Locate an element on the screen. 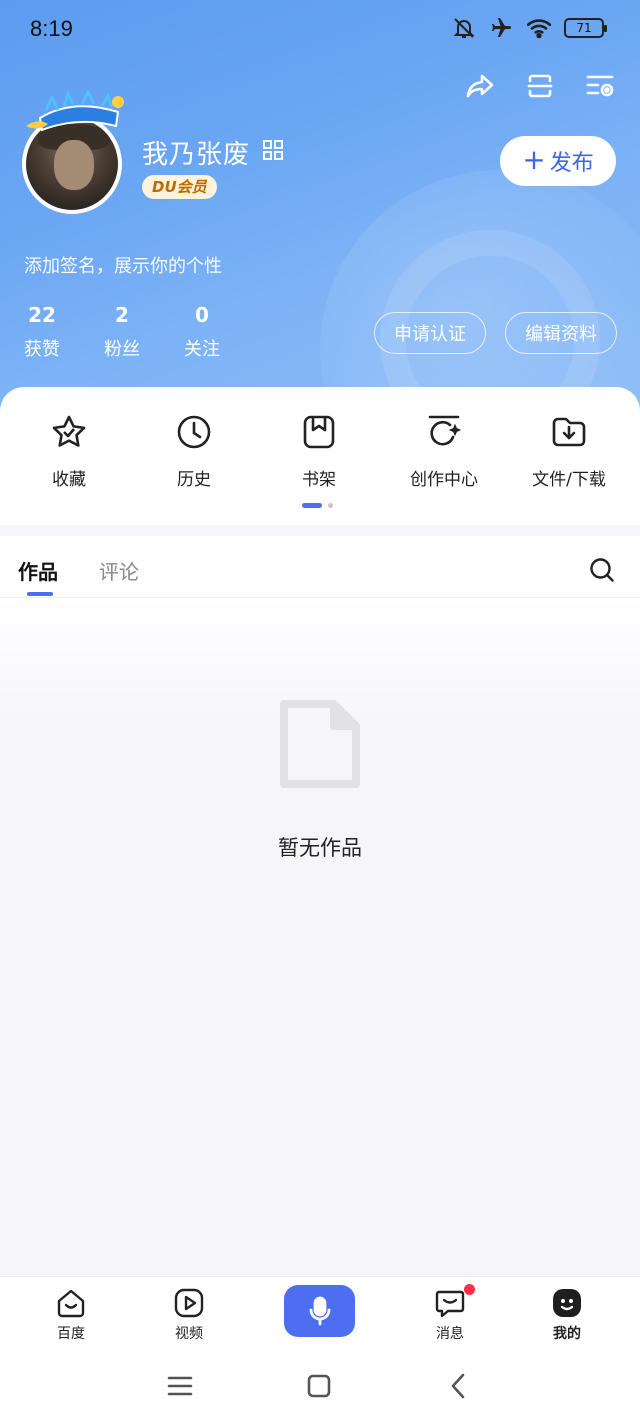 Image resolution: width=640 pixels, height=1422 pixels. message-notification-dot is located at coordinates (469, 1289).